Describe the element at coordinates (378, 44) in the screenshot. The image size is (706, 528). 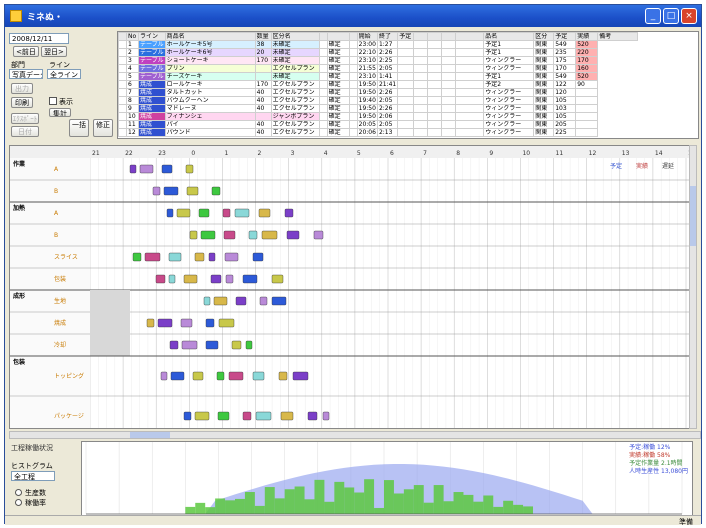
I see `table-row: 1 テーブル ホールケーキ5号 38 未確定 確定 23:00 1:27 予定1 関東 549 520` at that location.